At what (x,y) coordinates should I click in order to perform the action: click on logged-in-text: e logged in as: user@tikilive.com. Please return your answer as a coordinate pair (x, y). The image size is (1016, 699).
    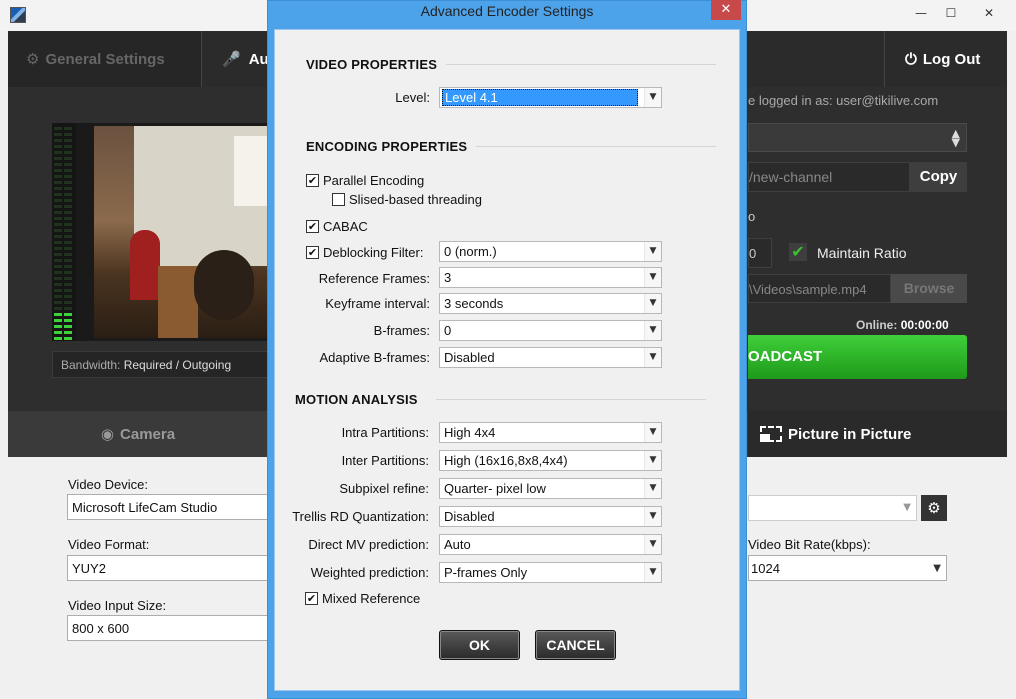
    Looking at the image, I should click on (843, 100).